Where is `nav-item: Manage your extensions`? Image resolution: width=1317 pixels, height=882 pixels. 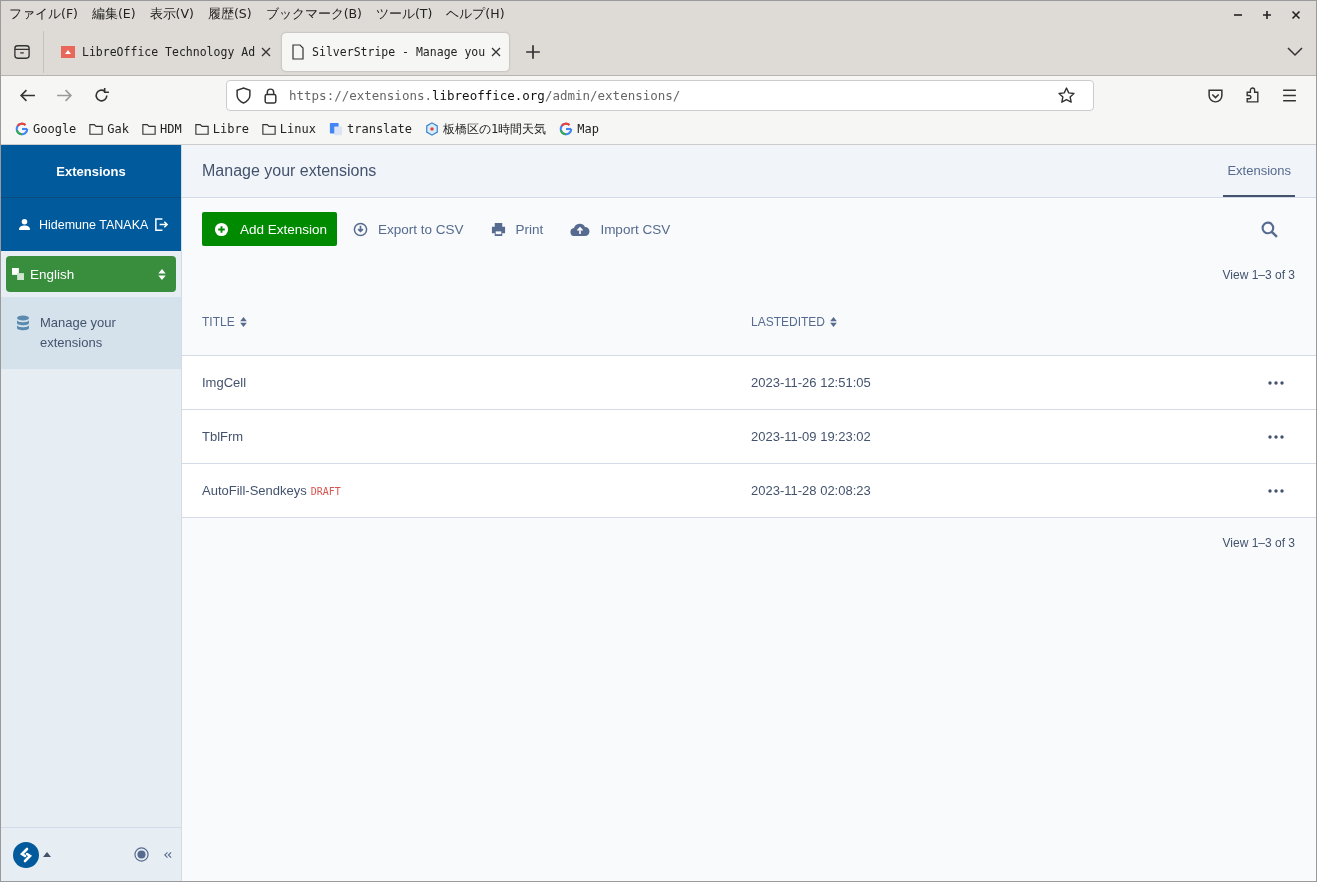
nav-item: Manage your extensions is located at coordinates (91, 333).